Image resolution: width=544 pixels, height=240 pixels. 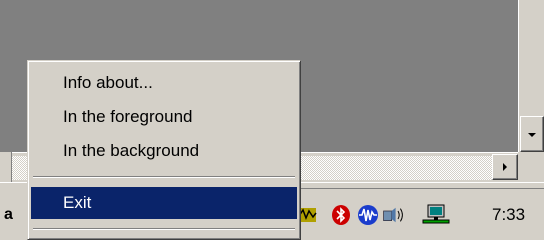 What do you see at coordinates (436, 215) in the screenshot?
I see `network-connection-icon` at bounding box center [436, 215].